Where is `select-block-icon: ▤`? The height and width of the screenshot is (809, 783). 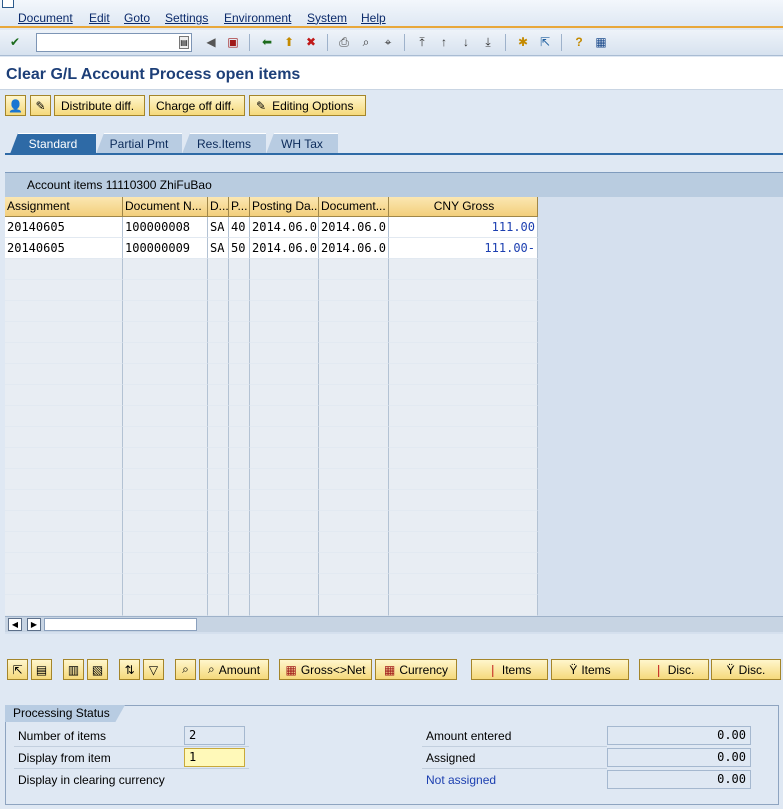
select-block-icon: ▤ is located at coordinates (41, 669).